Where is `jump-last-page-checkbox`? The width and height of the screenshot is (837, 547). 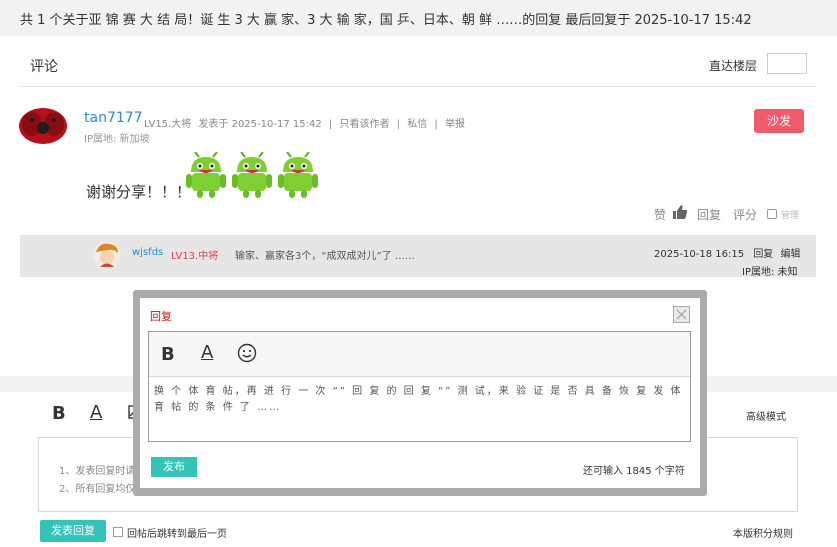
jump-last-page-checkbox is located at coordinates (118, 532).